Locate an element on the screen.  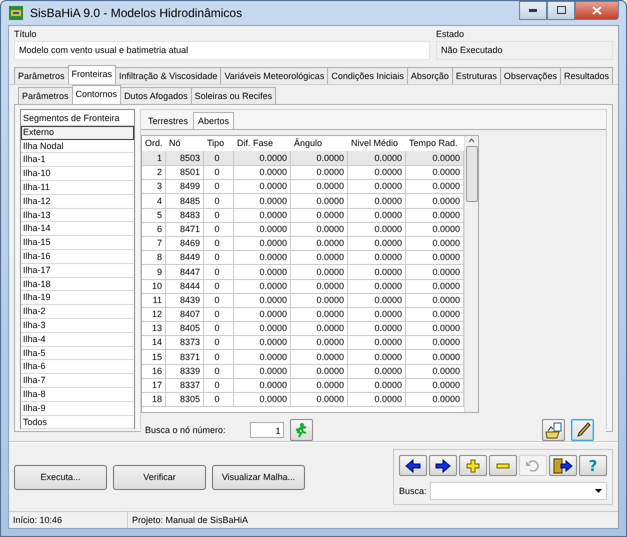
column-header: Dif. Fase is located at coordinates (262, 143).